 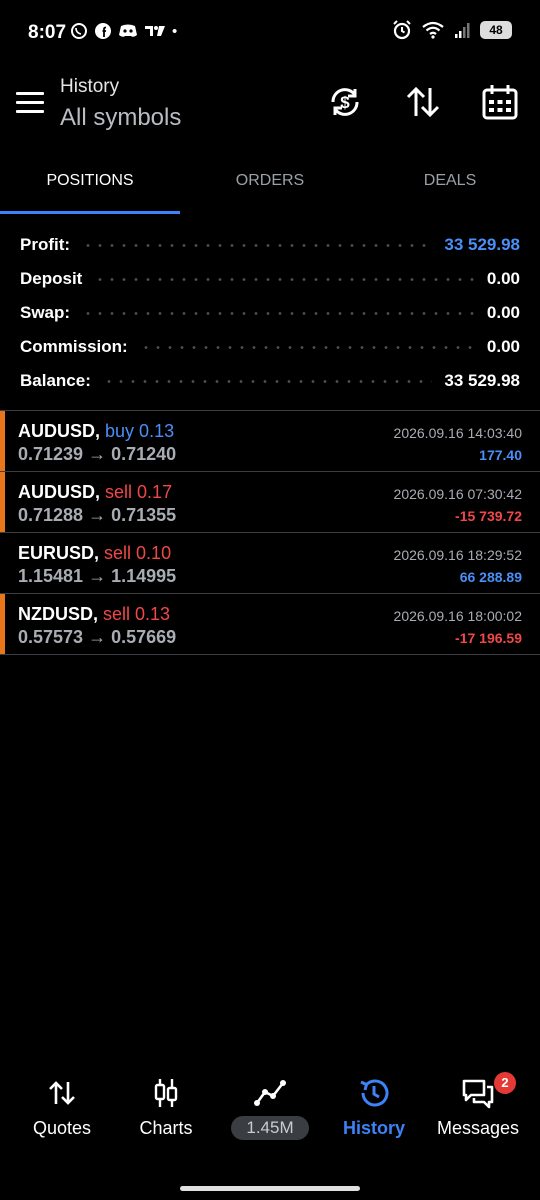 What do you see at coordinates (138, 553) in the screenshot?
I see `position-side: sell 0.10` at bounding box center [138, 553].